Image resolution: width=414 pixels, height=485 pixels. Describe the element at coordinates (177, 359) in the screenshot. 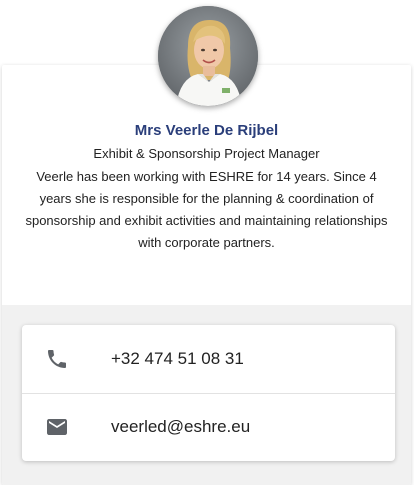

I see `phone-number: +32 474 51 08 31` at that location.